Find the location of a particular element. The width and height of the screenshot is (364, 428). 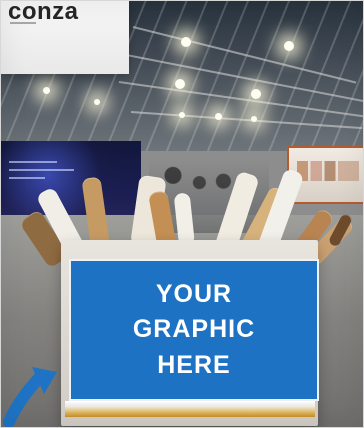

graphic-line-2: GRAPHIC is located at coordinates (194, 329).